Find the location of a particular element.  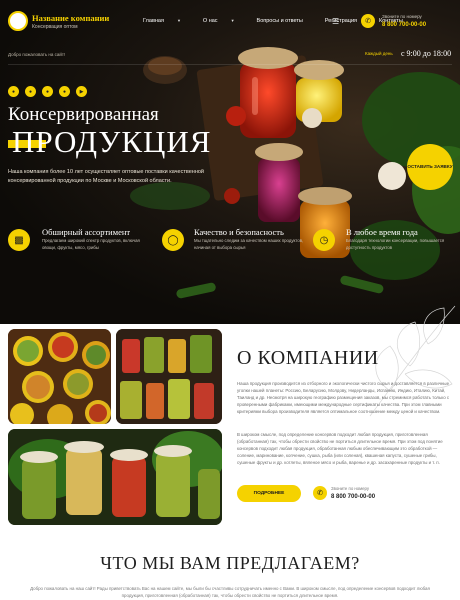

welcome-text: Добро пожаловать на сайт! is located at coordinates (36, 54).